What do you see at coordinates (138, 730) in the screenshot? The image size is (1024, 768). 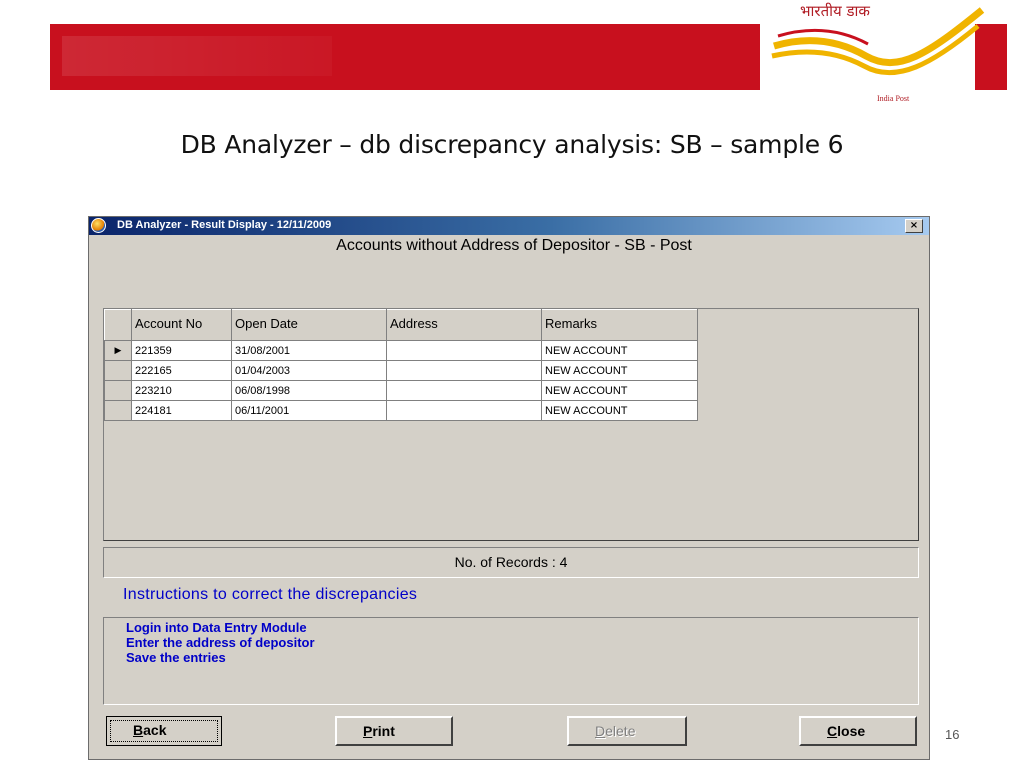 I see `back-button-accel: B` at bounding box center [138, 730].